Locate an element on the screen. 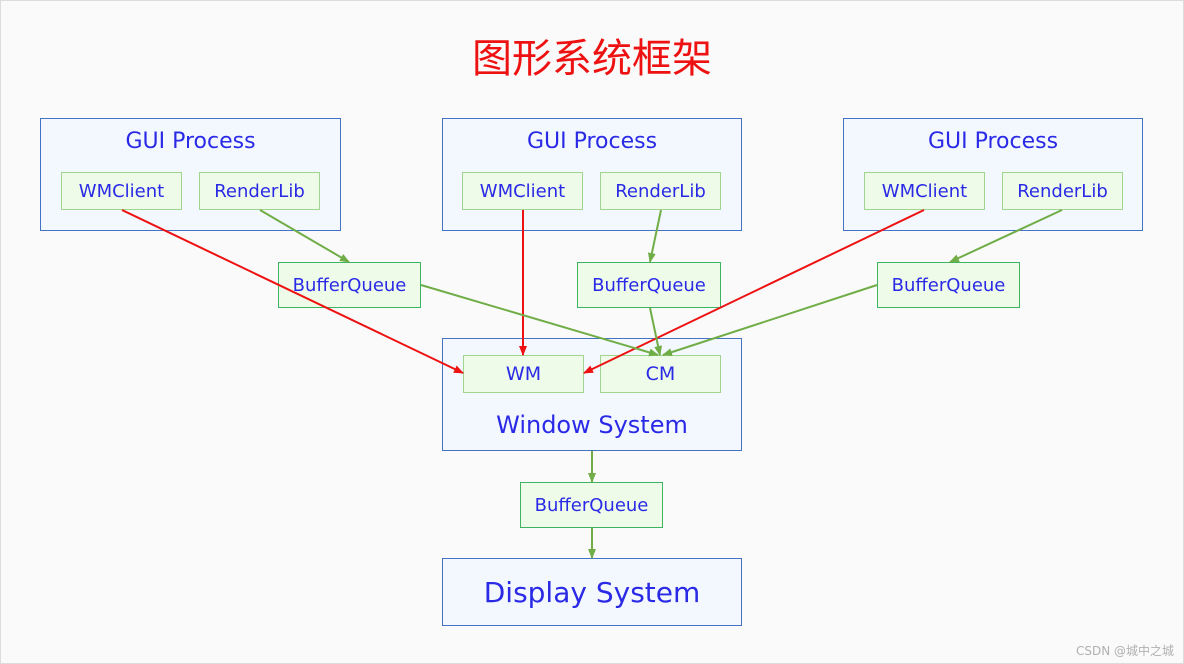 The width and height of the screenshot is (1184, 664). bufferqueue-box-1: BufferQueue is located at coordinates (349, 285).